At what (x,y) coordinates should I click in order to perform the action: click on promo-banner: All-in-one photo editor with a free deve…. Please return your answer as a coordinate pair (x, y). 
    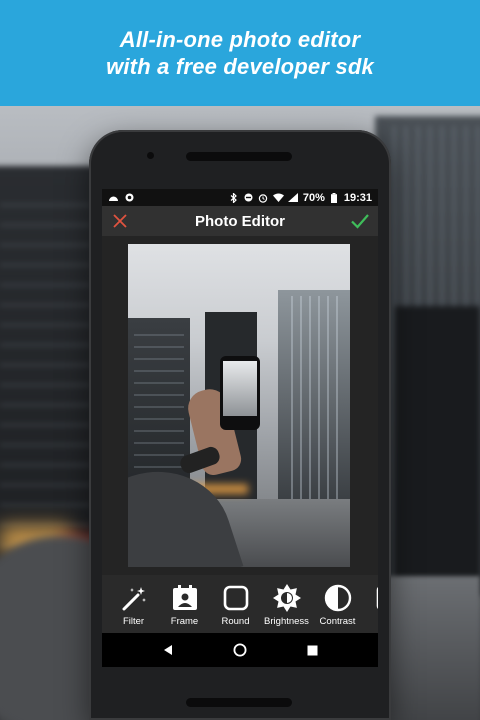
    Looking at the image, I should click on (240, 53).